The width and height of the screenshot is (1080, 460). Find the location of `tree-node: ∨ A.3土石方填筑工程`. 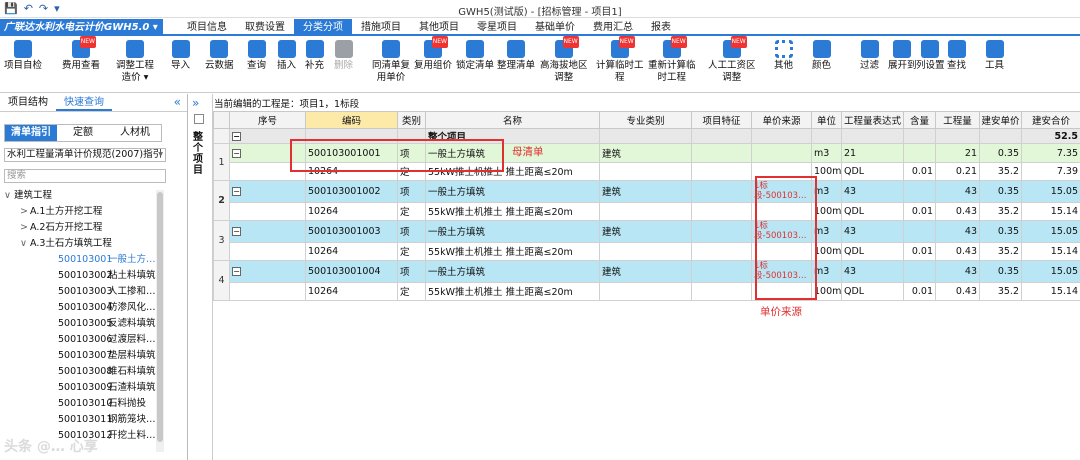

tree-node: ∨ A.3土石方填筑工程 is located at coordinates (80, 244).